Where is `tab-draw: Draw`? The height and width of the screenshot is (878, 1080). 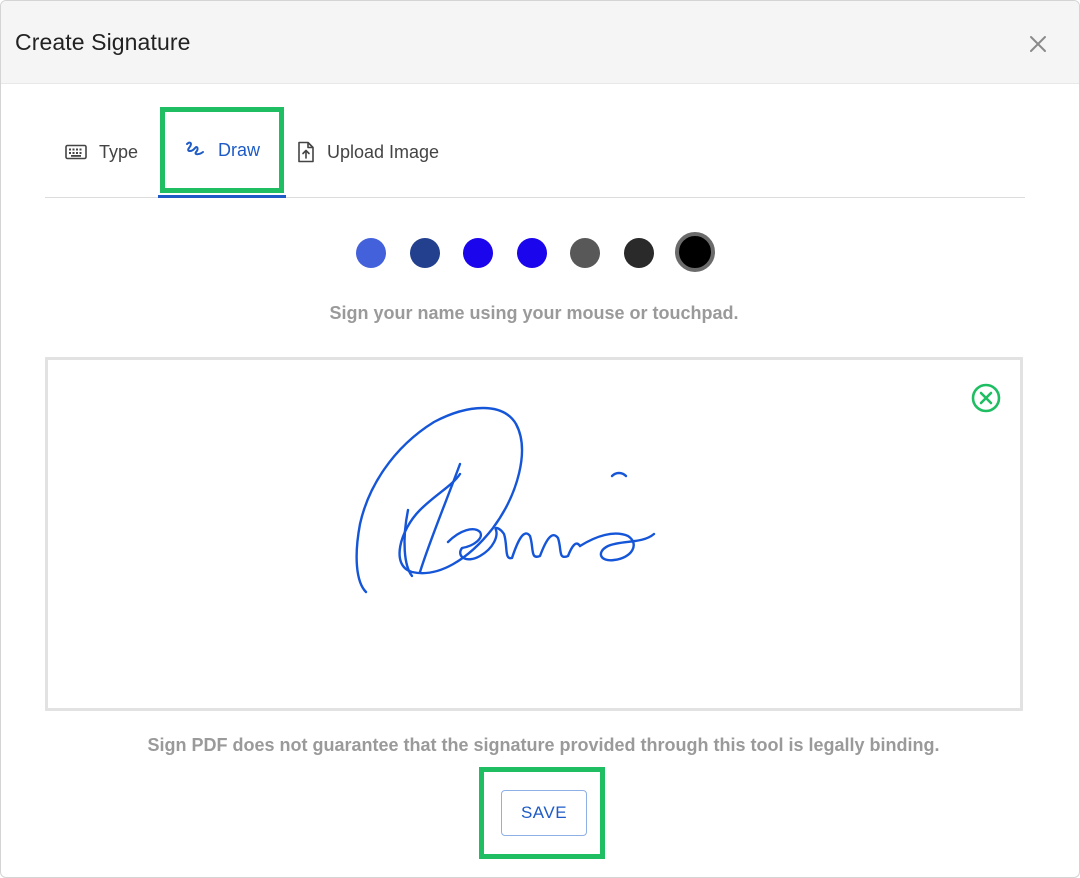
tab-draw: Draw is located at coordinates (222, 150).